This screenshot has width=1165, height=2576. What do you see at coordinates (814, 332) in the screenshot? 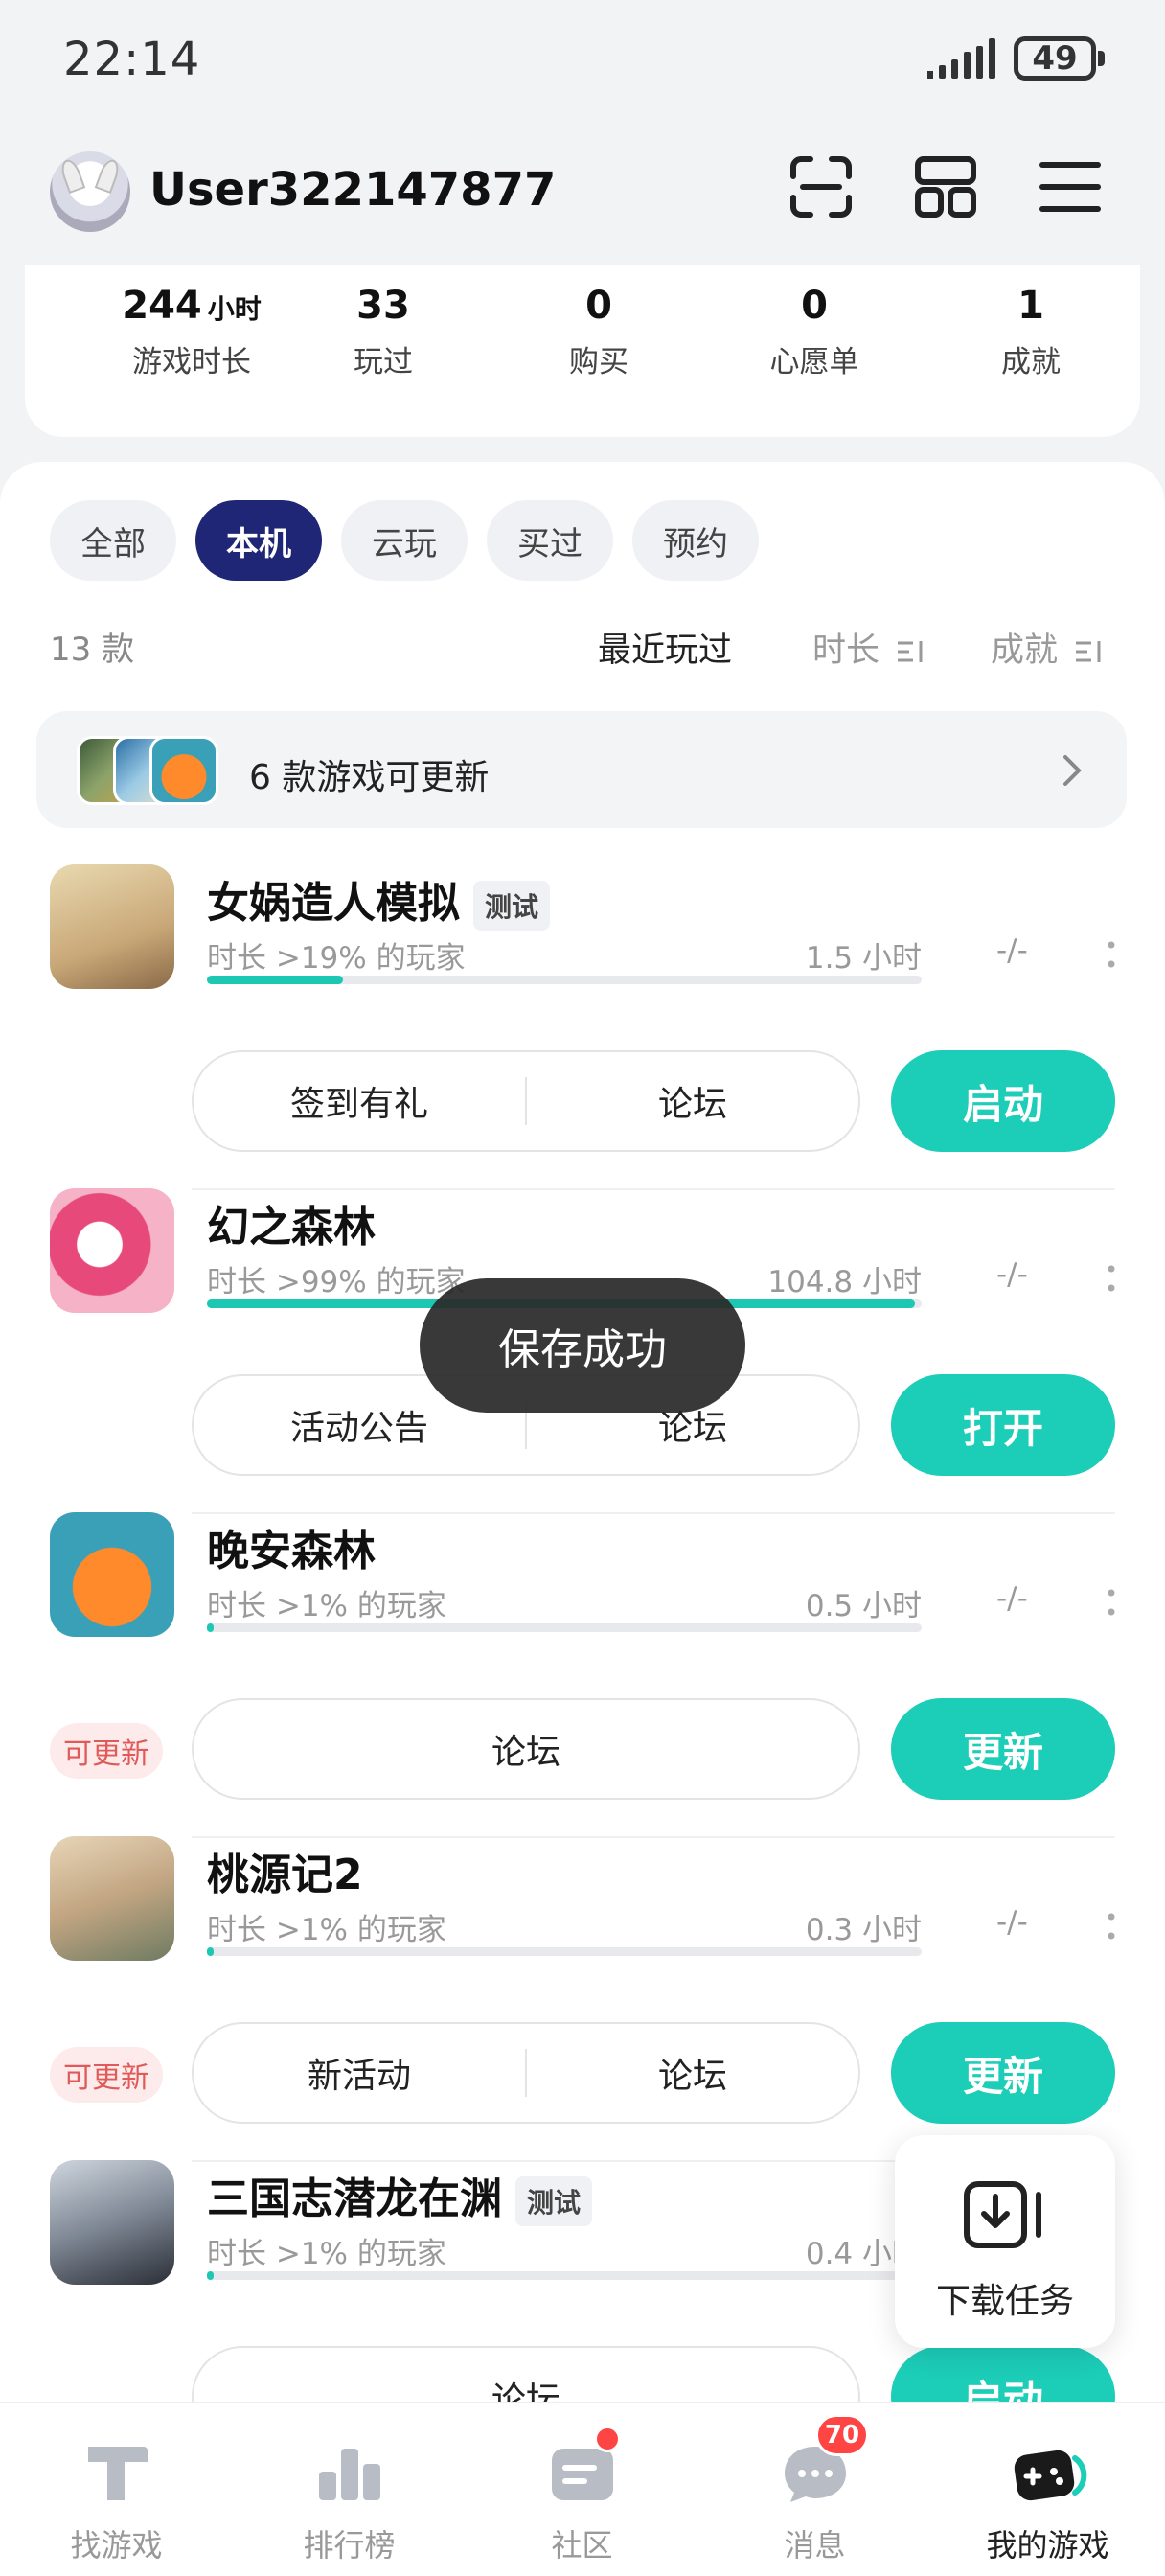
I see `stat-wishlist: 0 心愿单` at bounding box center [814, 332].